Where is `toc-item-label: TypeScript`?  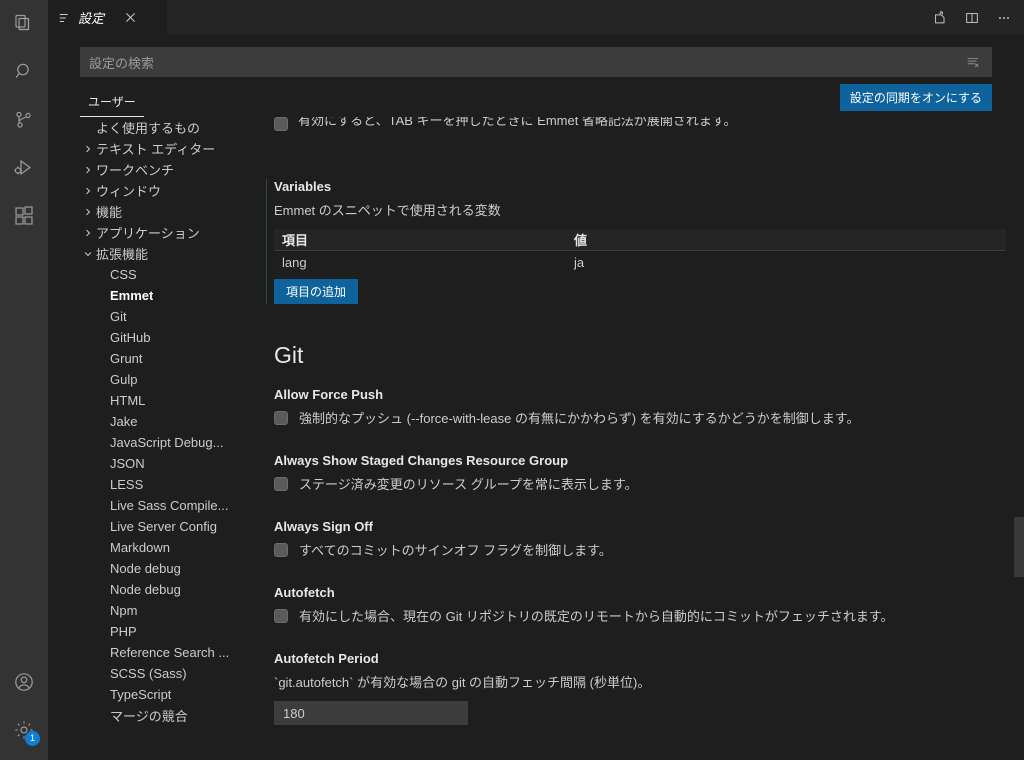
toc-item-label: TypeScript is located at coordinates (141, 694).